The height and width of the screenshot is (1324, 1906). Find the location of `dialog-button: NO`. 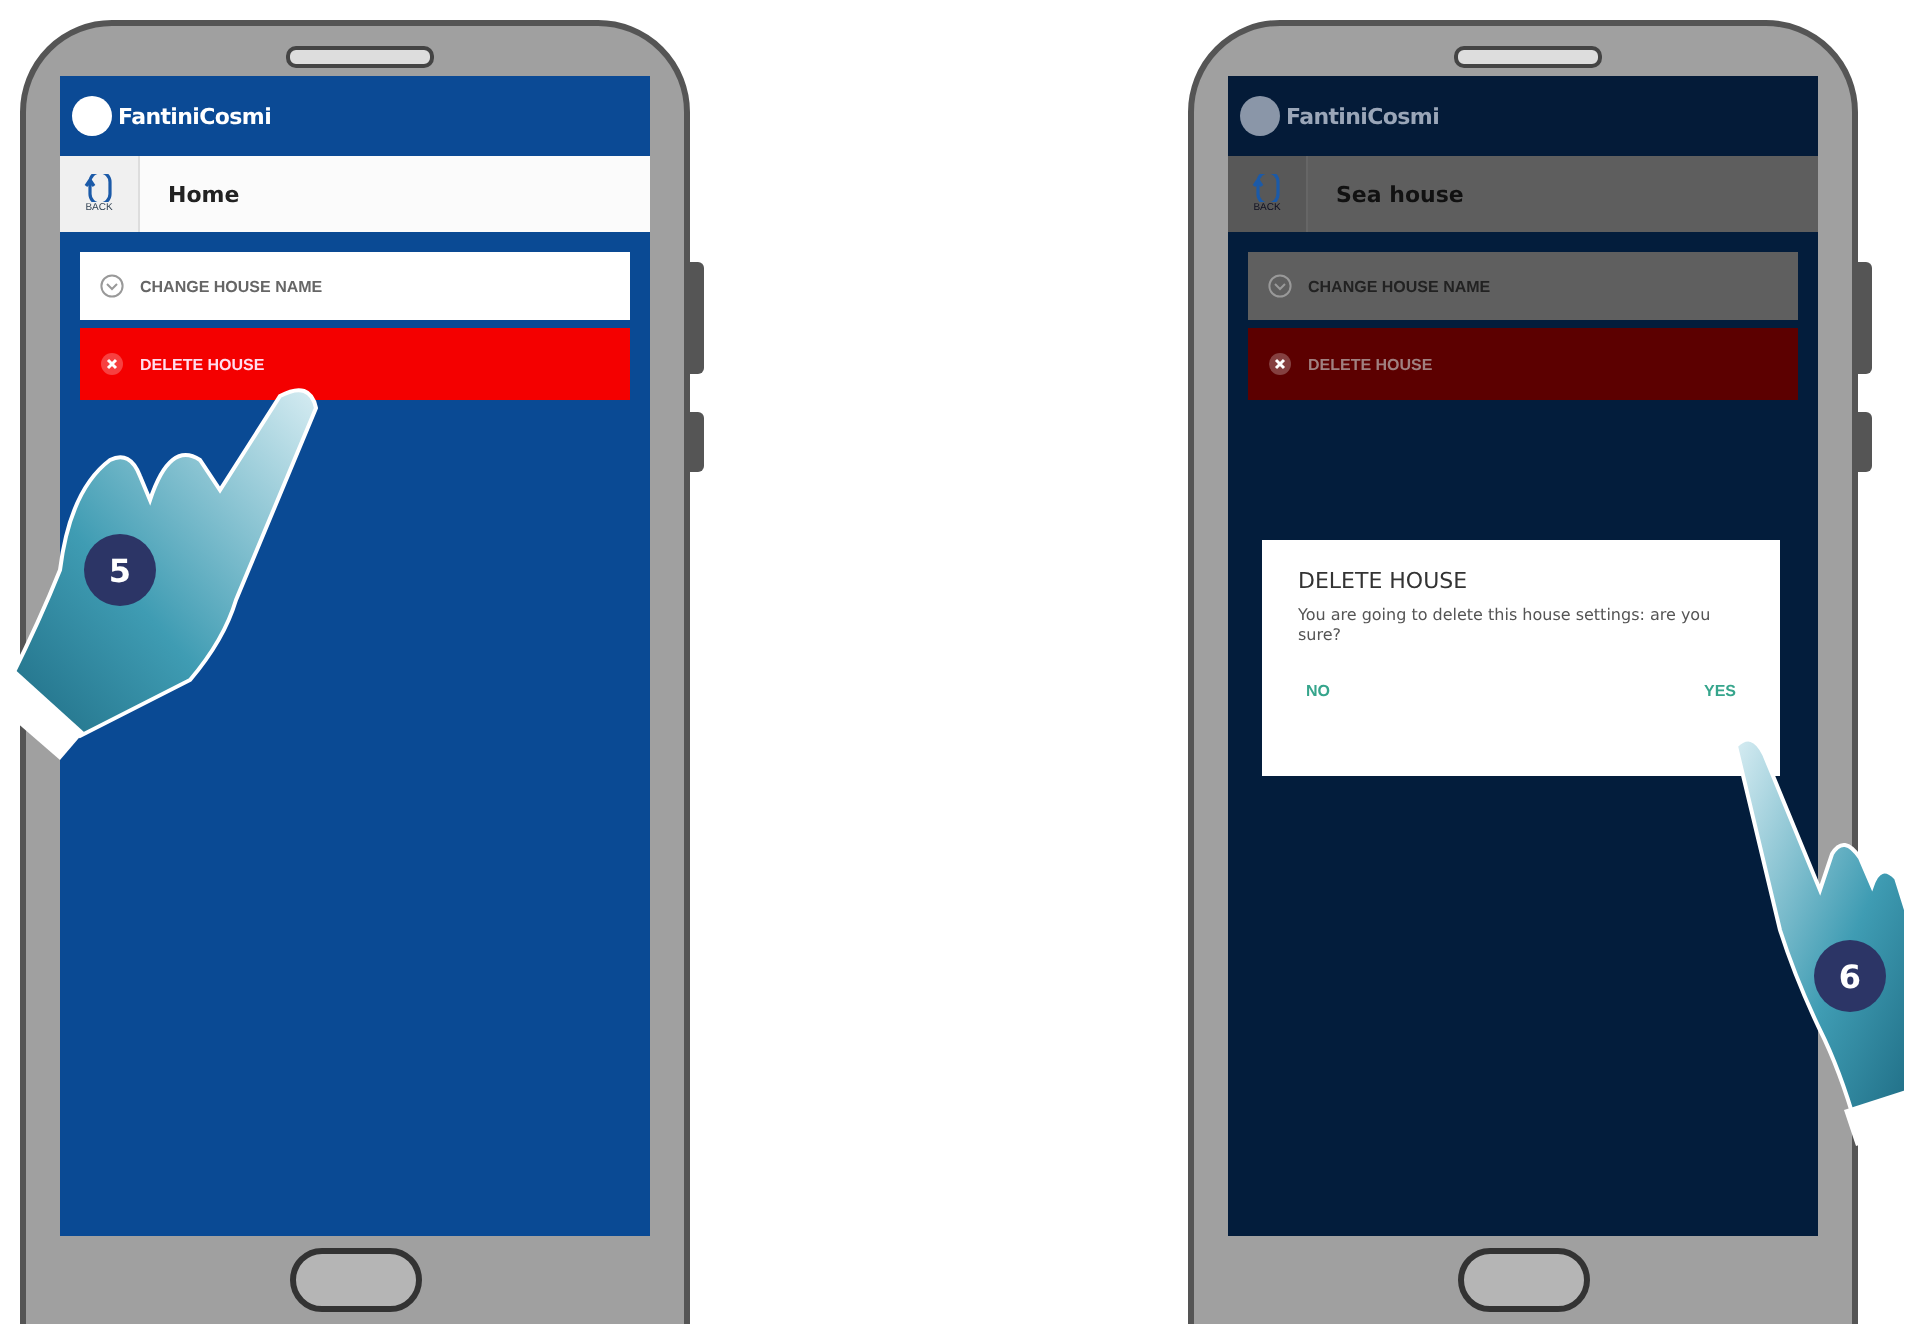

dialog-button: NO is located at coordinates (1318, 691).